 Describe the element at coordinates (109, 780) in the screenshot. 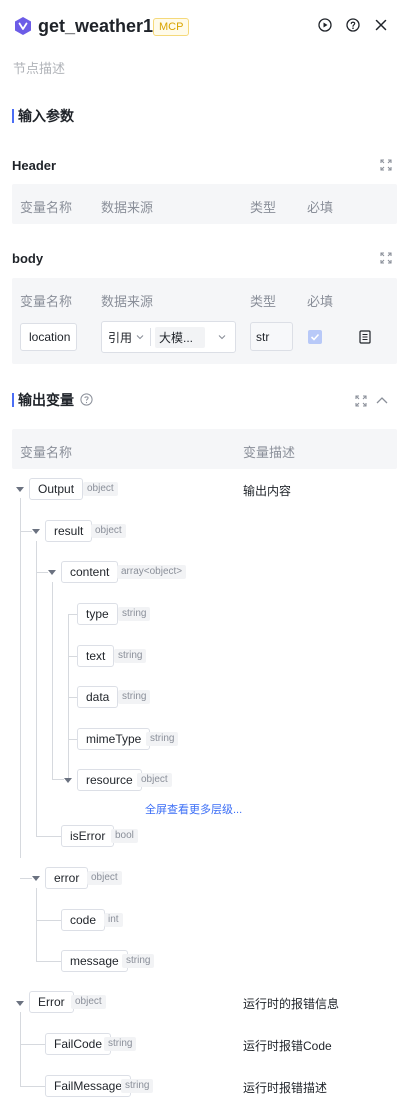

I see `tree-node-name: resource` at that location.